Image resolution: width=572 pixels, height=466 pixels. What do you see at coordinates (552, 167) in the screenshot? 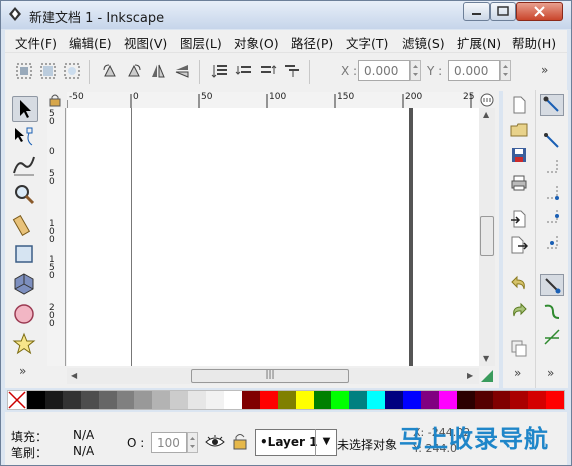
I see `snap-bbox-edge-icon` at bounding box center [552, 167].